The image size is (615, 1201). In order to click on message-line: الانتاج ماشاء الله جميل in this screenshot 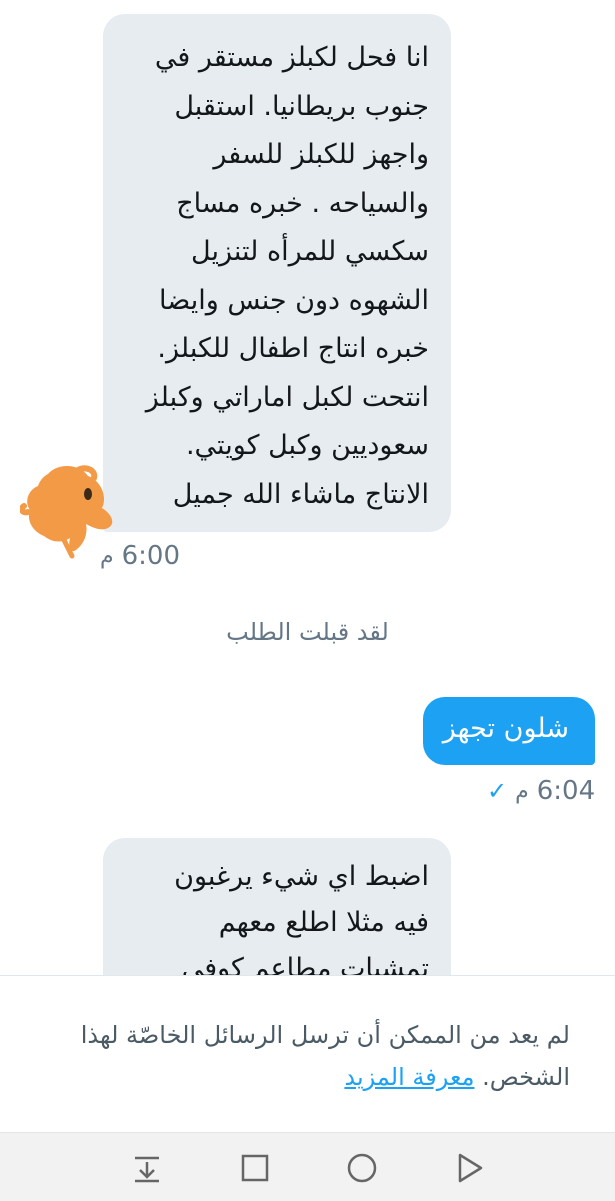, I will do `click(300, 494)`.